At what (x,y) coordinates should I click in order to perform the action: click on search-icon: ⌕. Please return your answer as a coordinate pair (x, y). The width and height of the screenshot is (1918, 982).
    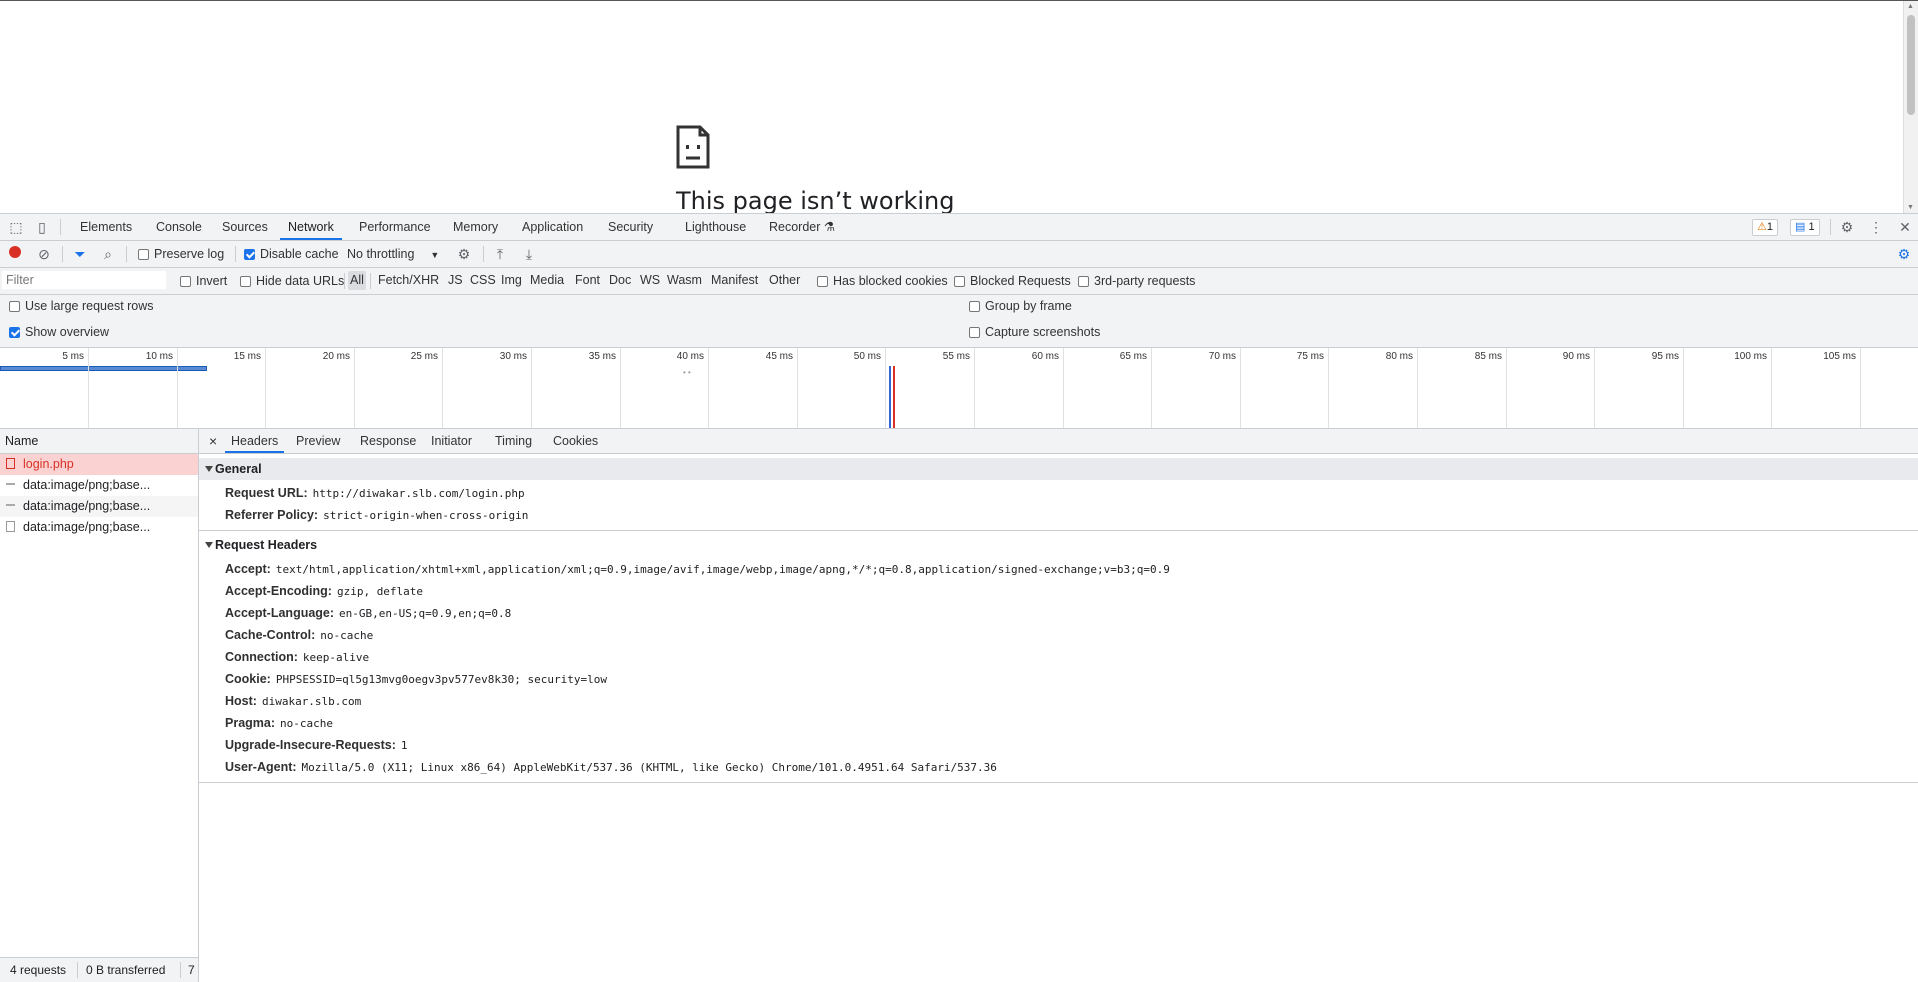
    Looking at the image, I should click on (108, 254).